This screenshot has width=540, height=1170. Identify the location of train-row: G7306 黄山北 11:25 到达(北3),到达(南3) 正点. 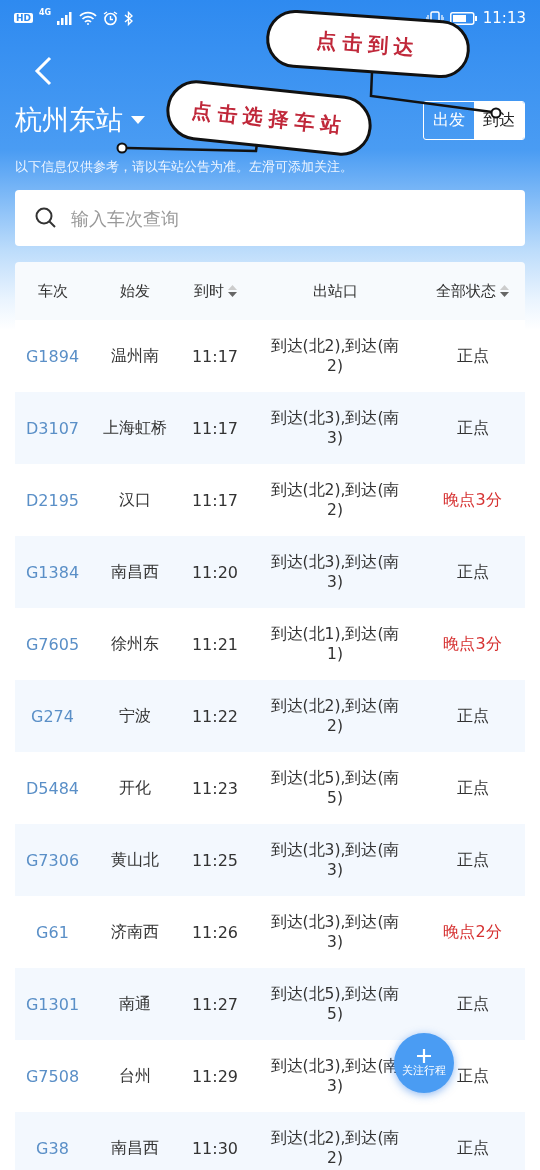
(270, 860).